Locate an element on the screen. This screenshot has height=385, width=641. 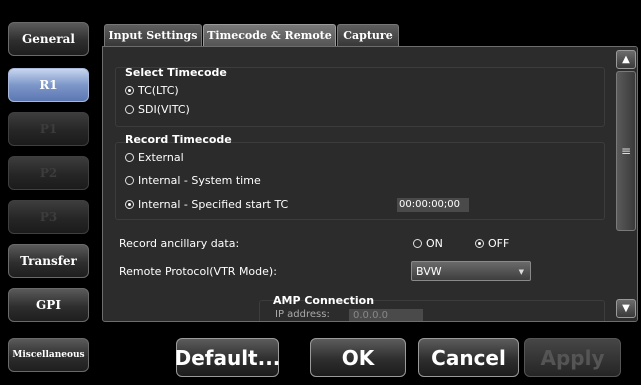
radio-internal-specified-tc: Internal - Specified start TC is located at coordinates (206, 204).